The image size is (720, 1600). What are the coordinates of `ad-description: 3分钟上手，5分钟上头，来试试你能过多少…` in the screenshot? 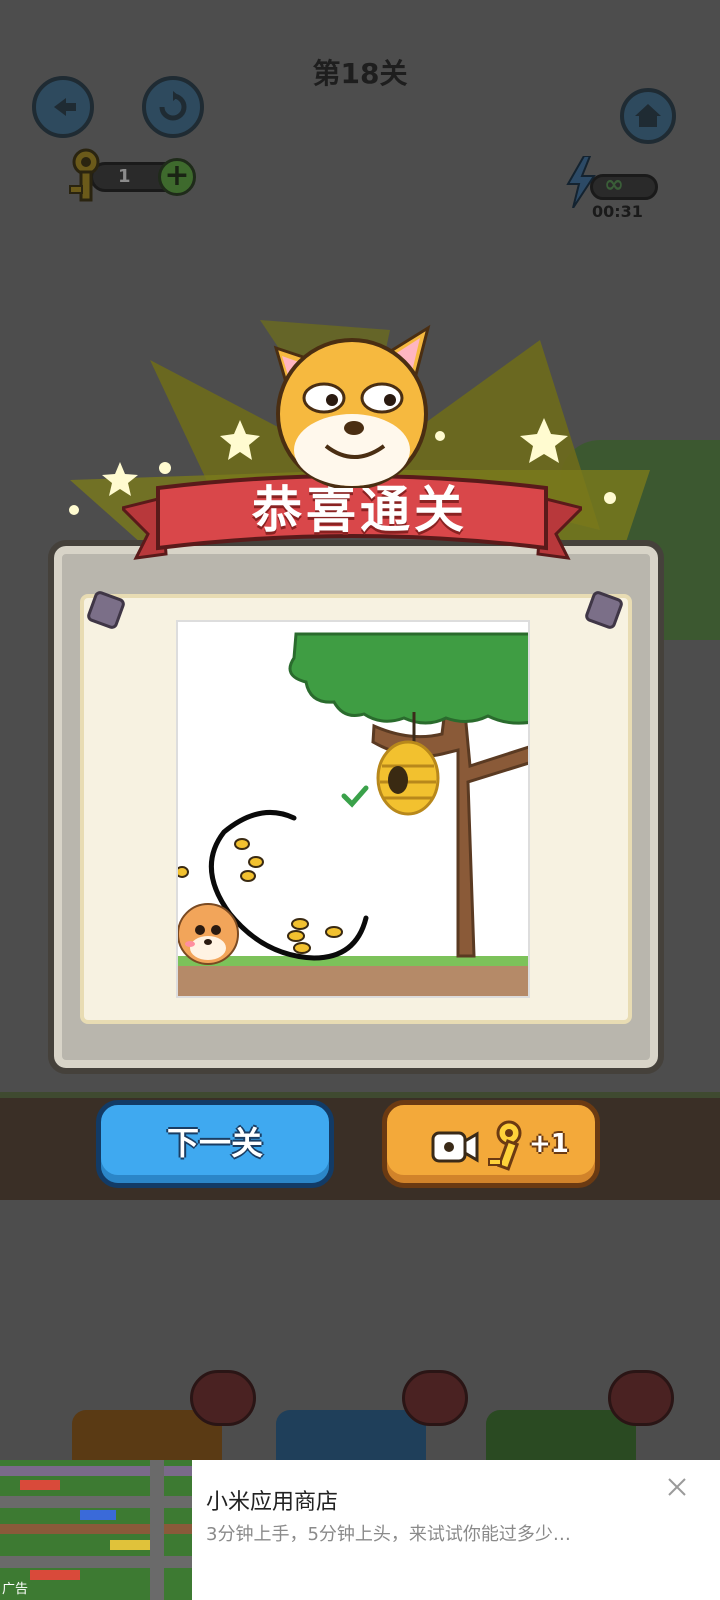 It's located at (388, 1534).